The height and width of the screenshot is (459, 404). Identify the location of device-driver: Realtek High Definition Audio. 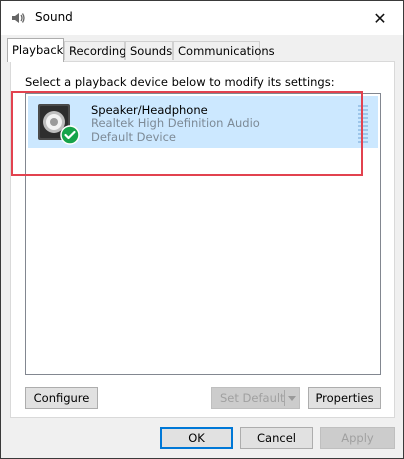
(175, 123).